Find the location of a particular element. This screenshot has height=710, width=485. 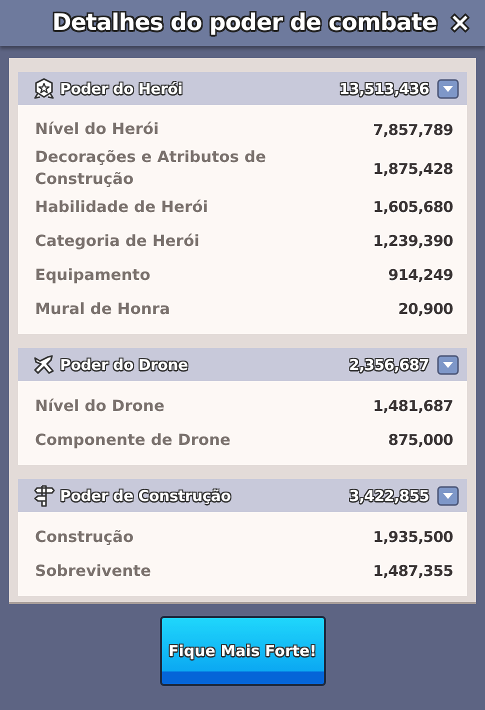

section-header: Poder do Herói 13,513,436 is located at coordinates (242, 88).